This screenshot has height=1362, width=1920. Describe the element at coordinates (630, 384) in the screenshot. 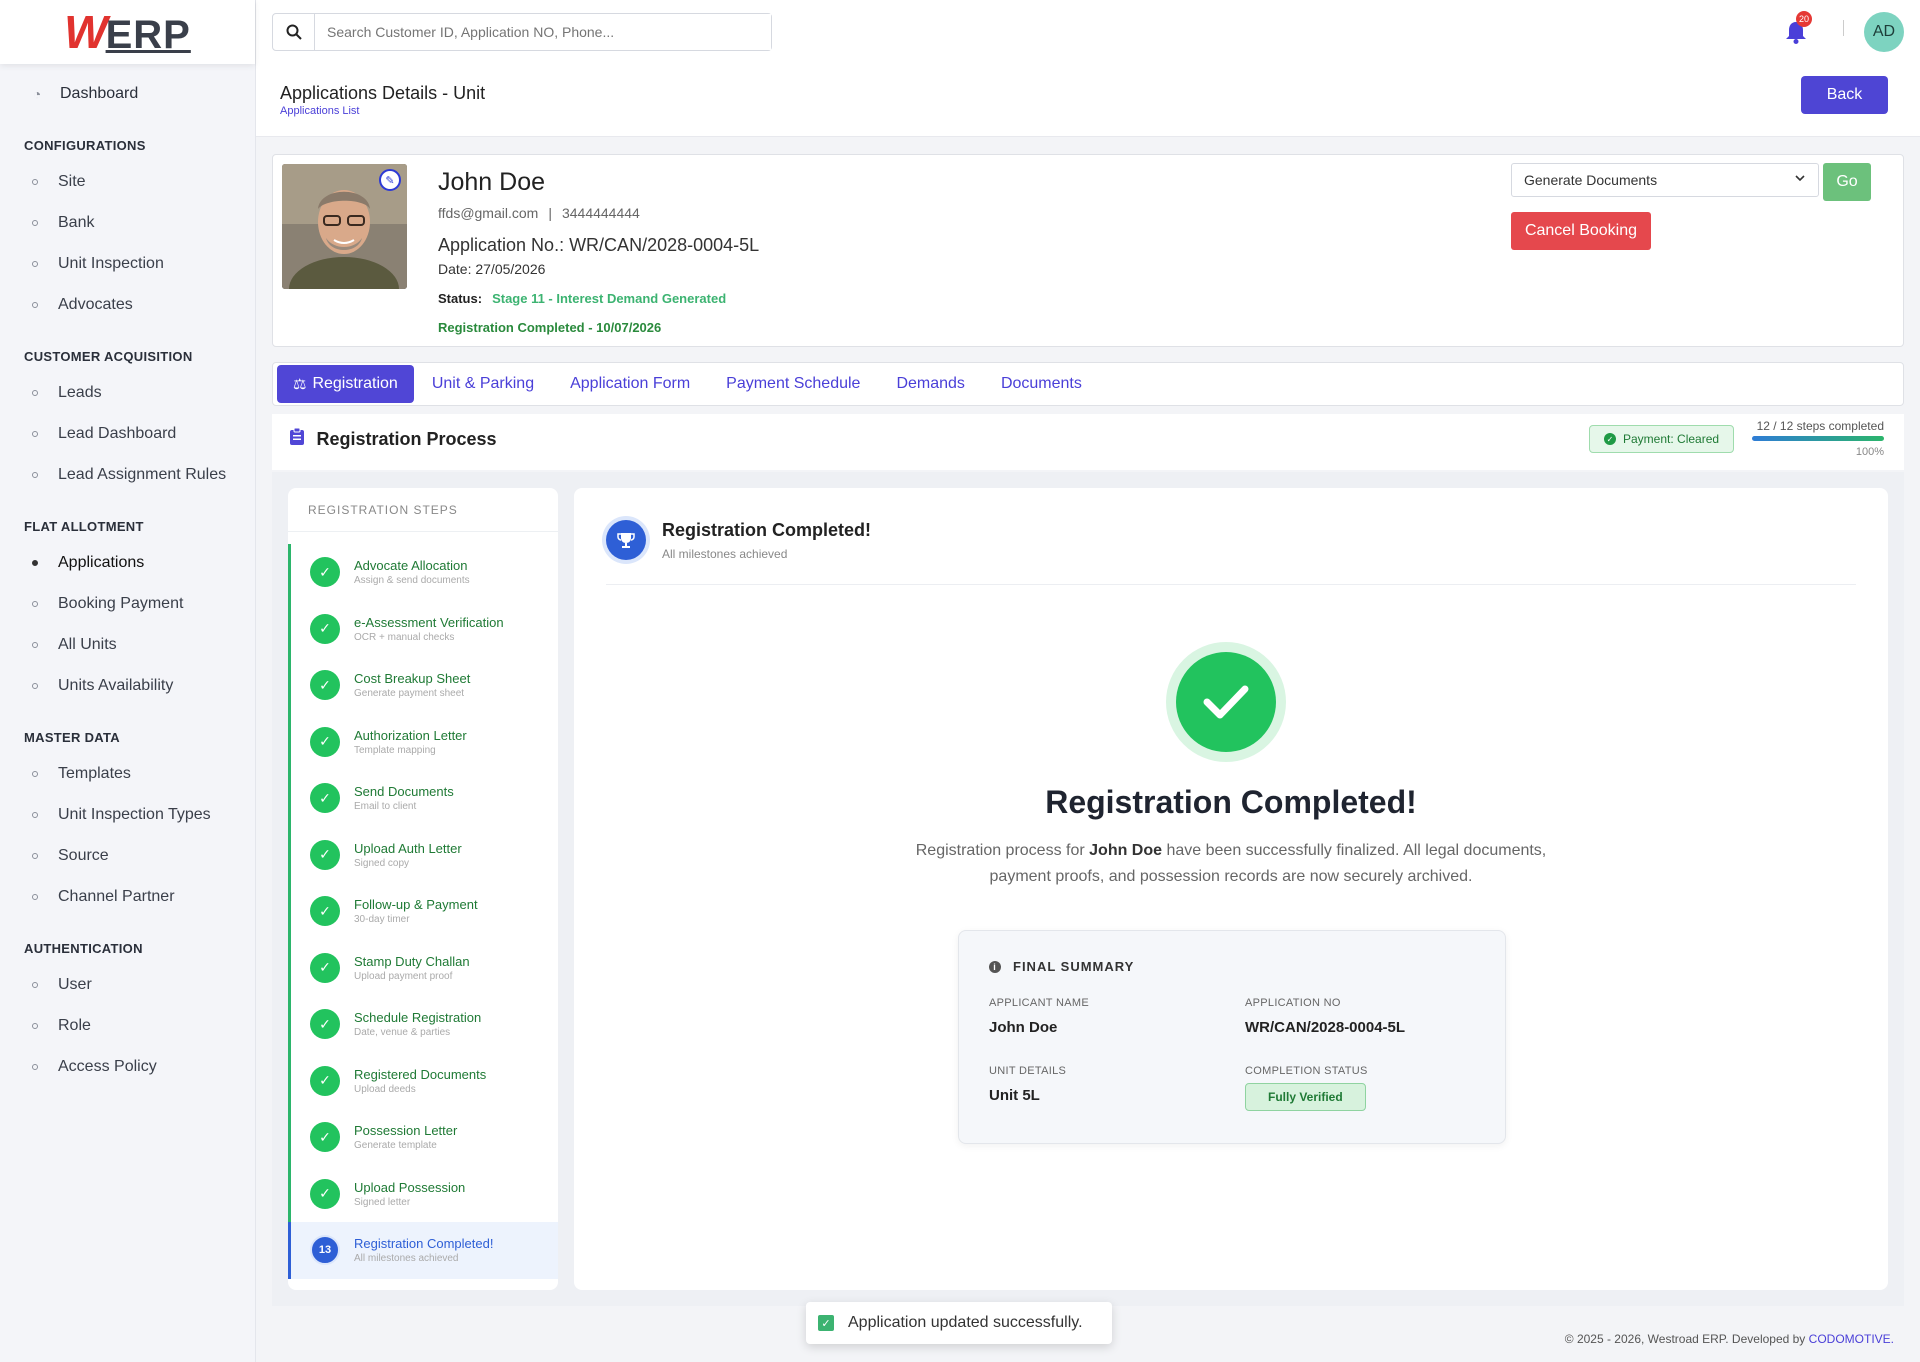

I see `tab-application-form: Application Form` at that location.